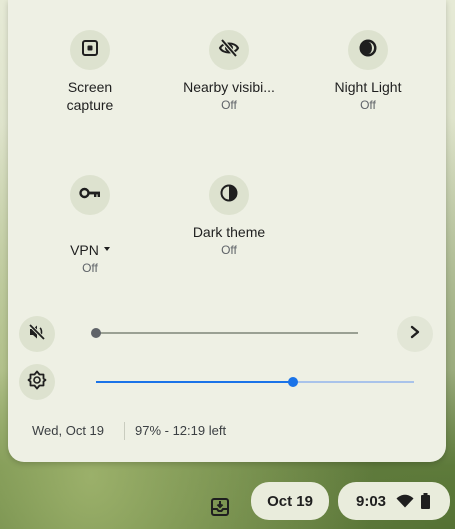 This screenshot has width=455, height=529. I want to click on dark-theme-icon, so click(229, 195).